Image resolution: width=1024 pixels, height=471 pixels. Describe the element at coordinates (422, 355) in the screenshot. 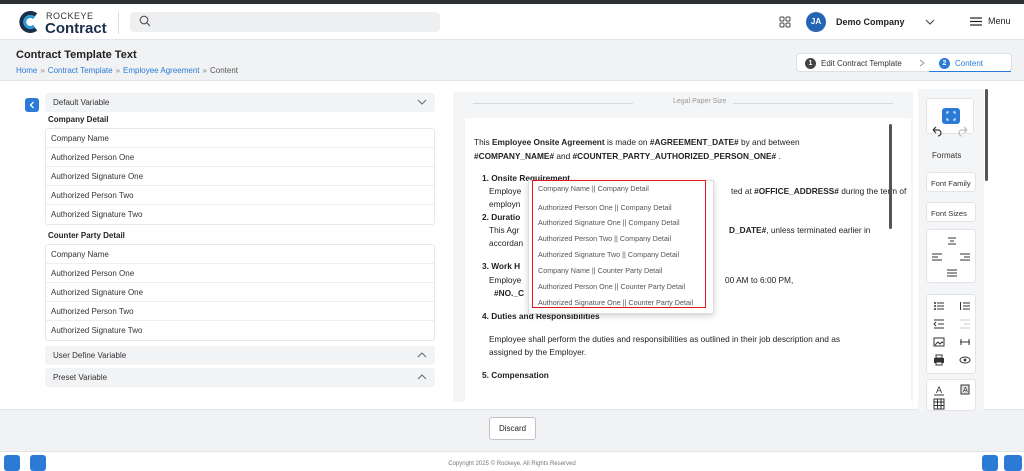

I see `chevron-up-icon` at that location.